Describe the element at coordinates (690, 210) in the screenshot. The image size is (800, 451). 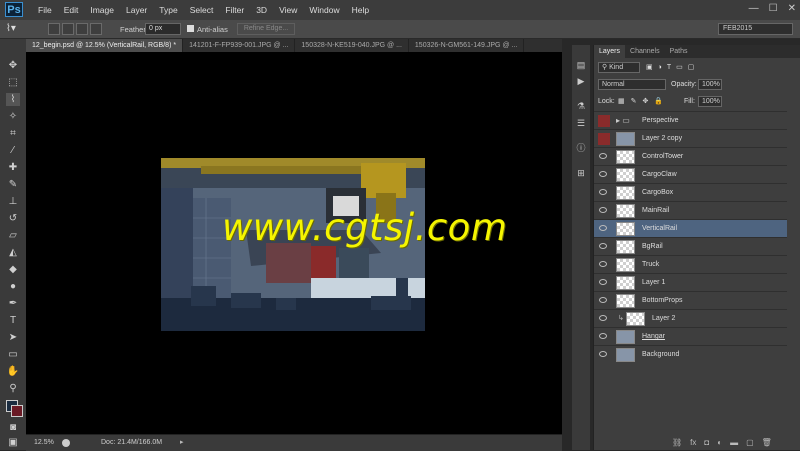
I see `layer-row: MainRail` at that location.